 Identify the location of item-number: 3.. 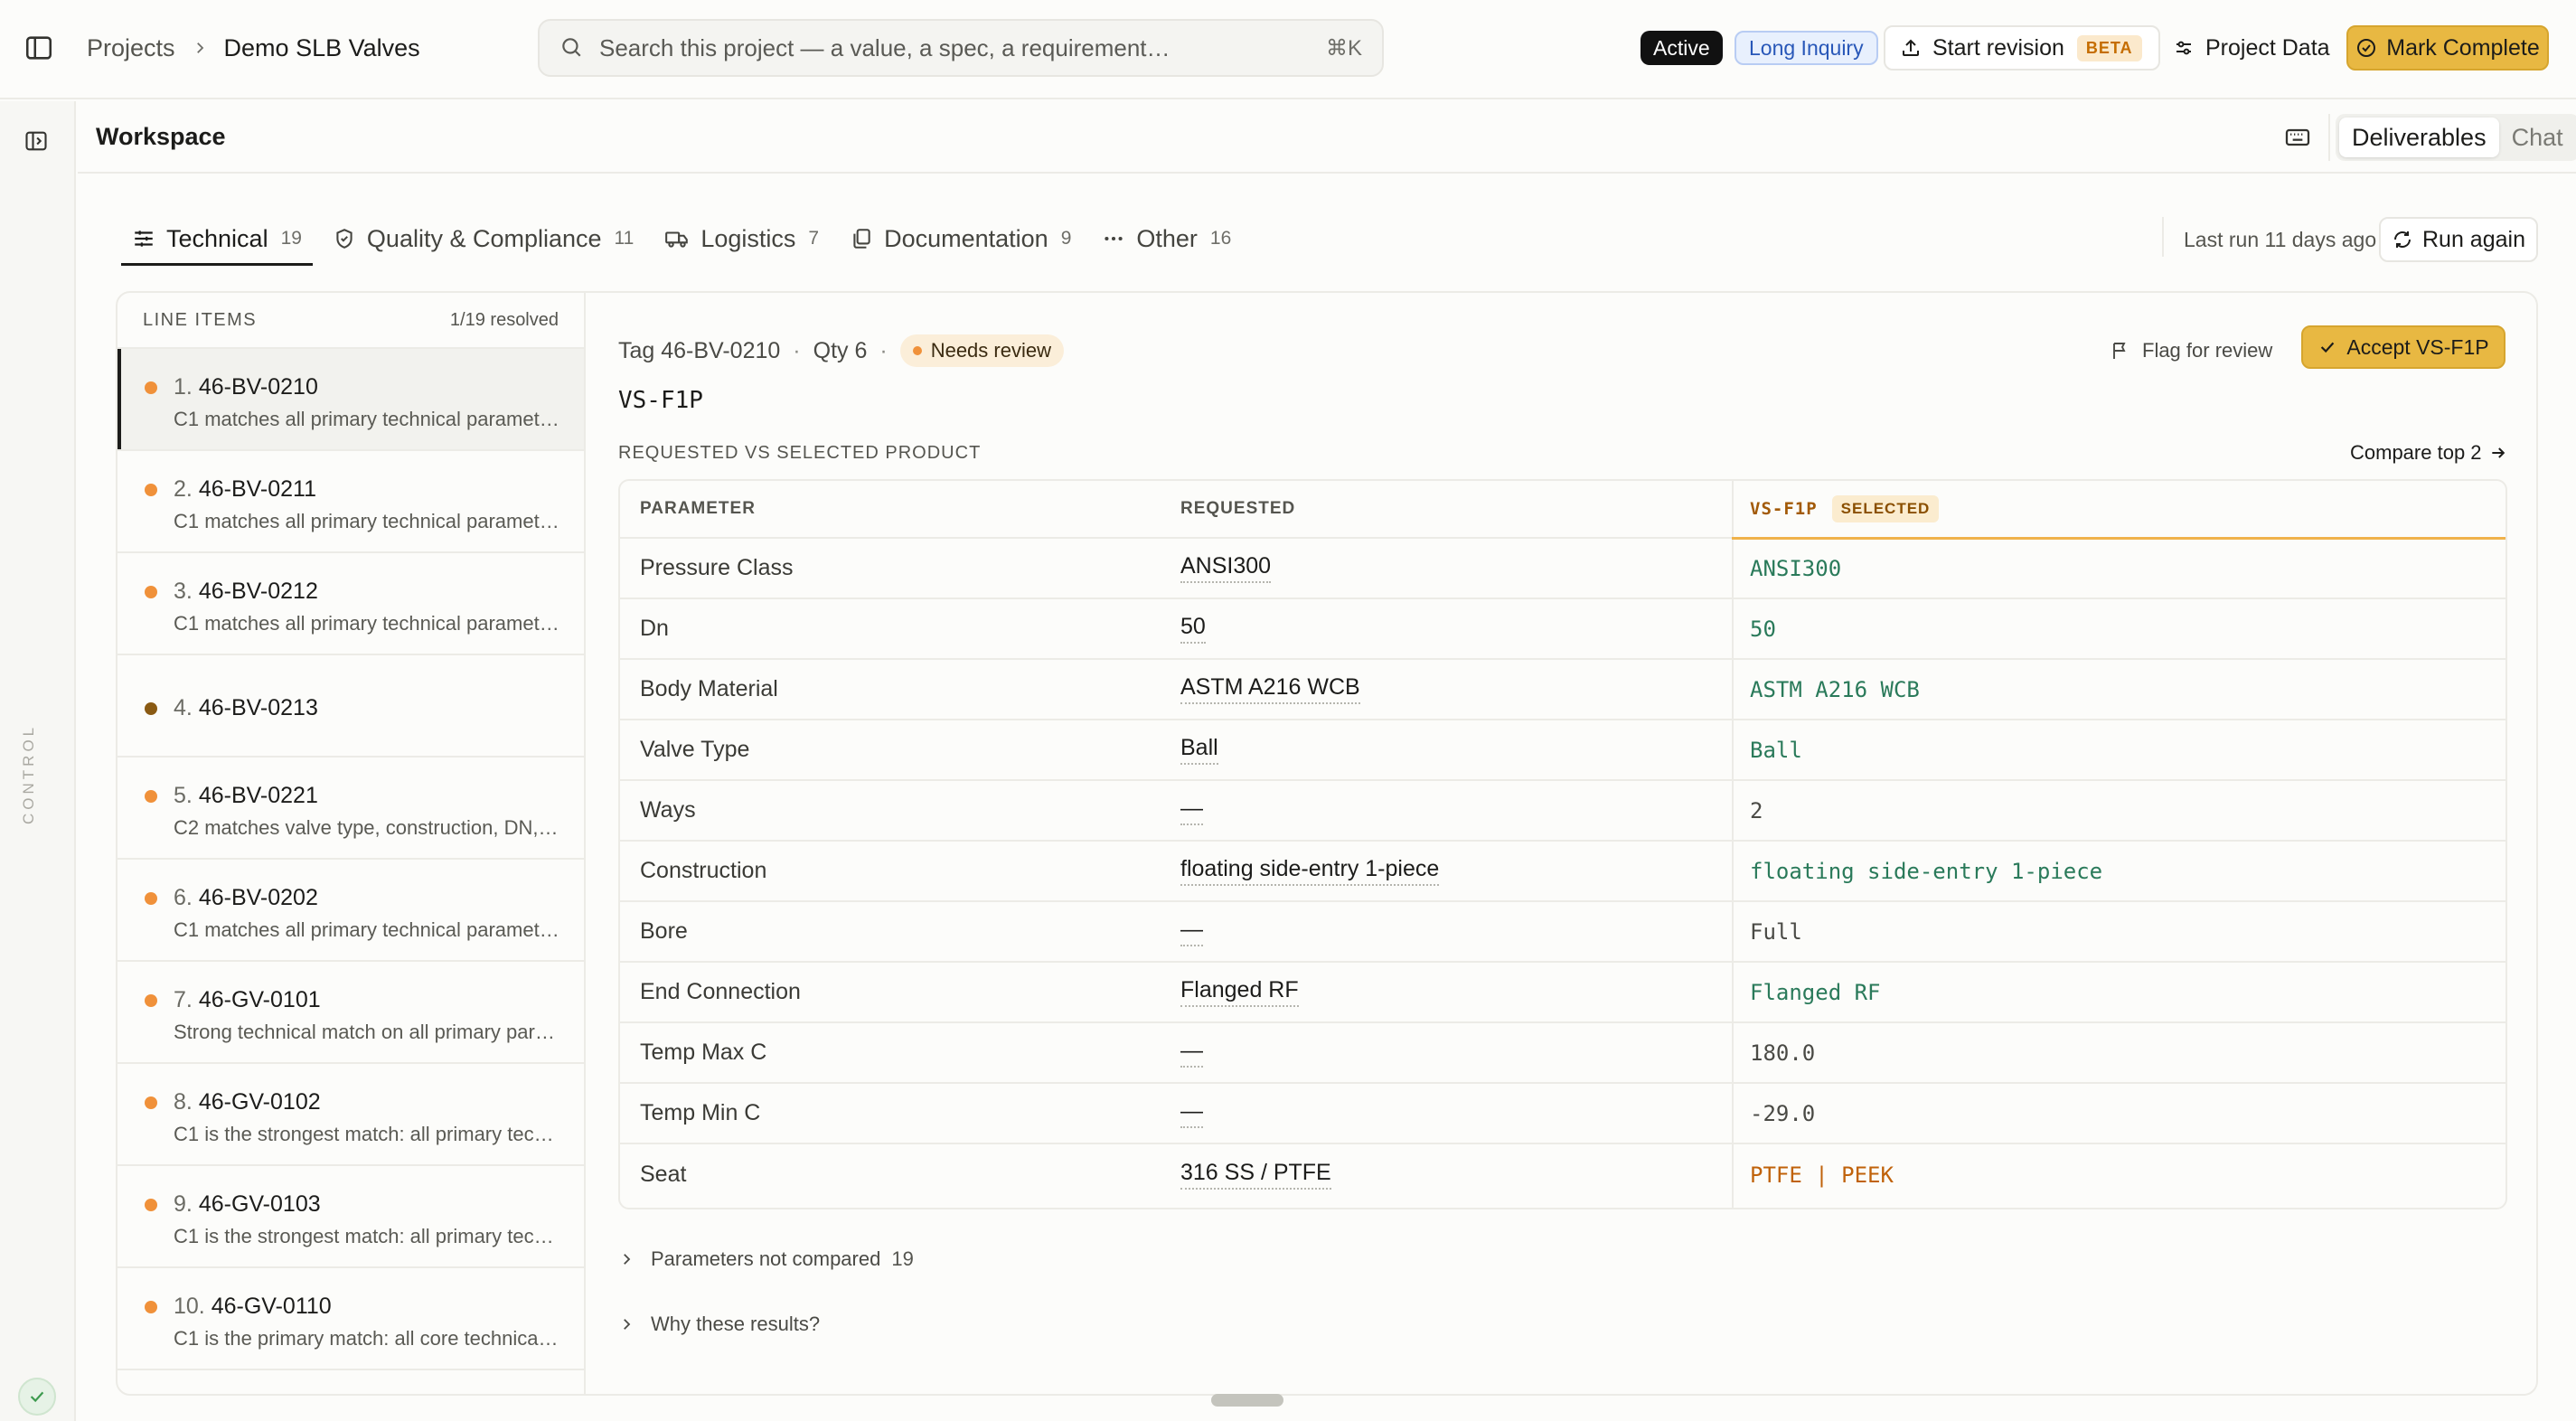
(183, 591).